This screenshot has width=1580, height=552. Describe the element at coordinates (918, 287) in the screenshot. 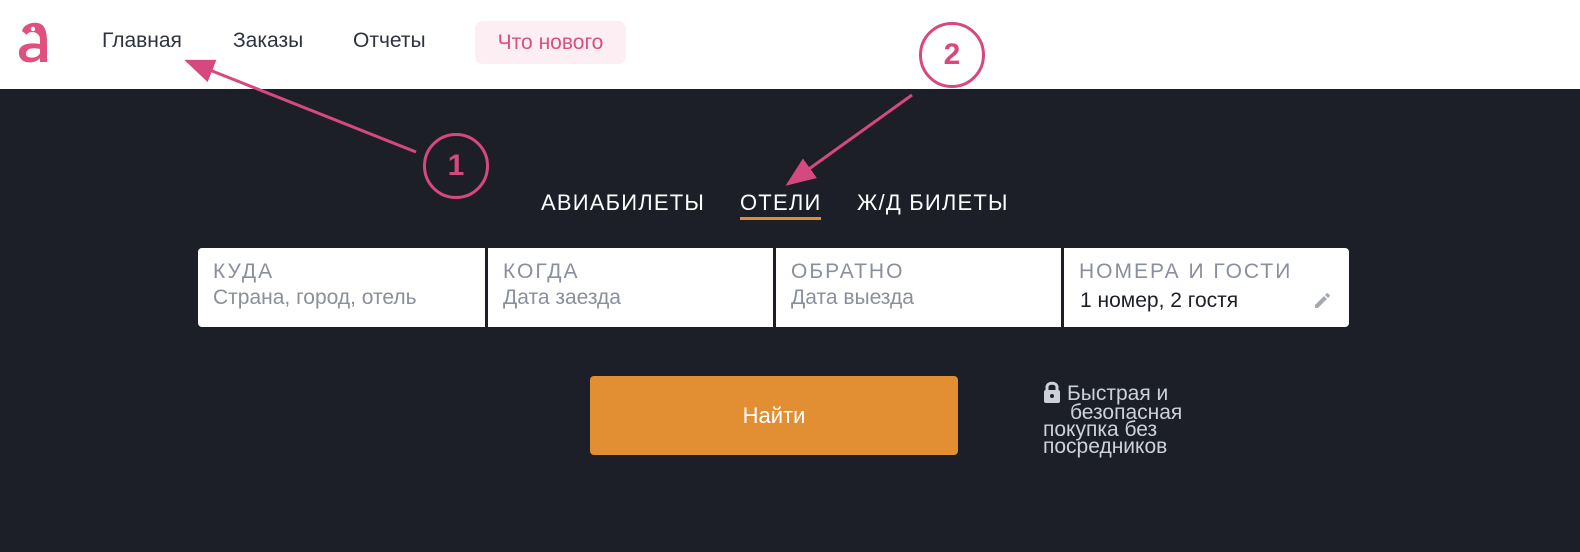

I see `check-out-date-field: ОБРАТНО Дата выезда` at that location.